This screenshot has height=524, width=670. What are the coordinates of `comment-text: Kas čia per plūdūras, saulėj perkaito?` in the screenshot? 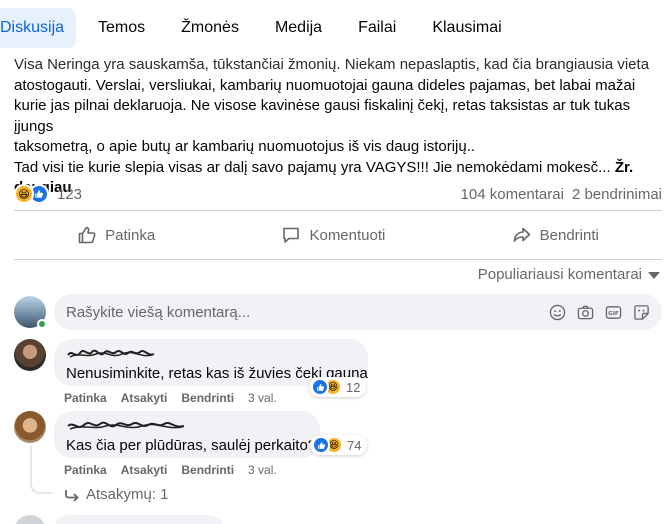 It's located at (191, 445).